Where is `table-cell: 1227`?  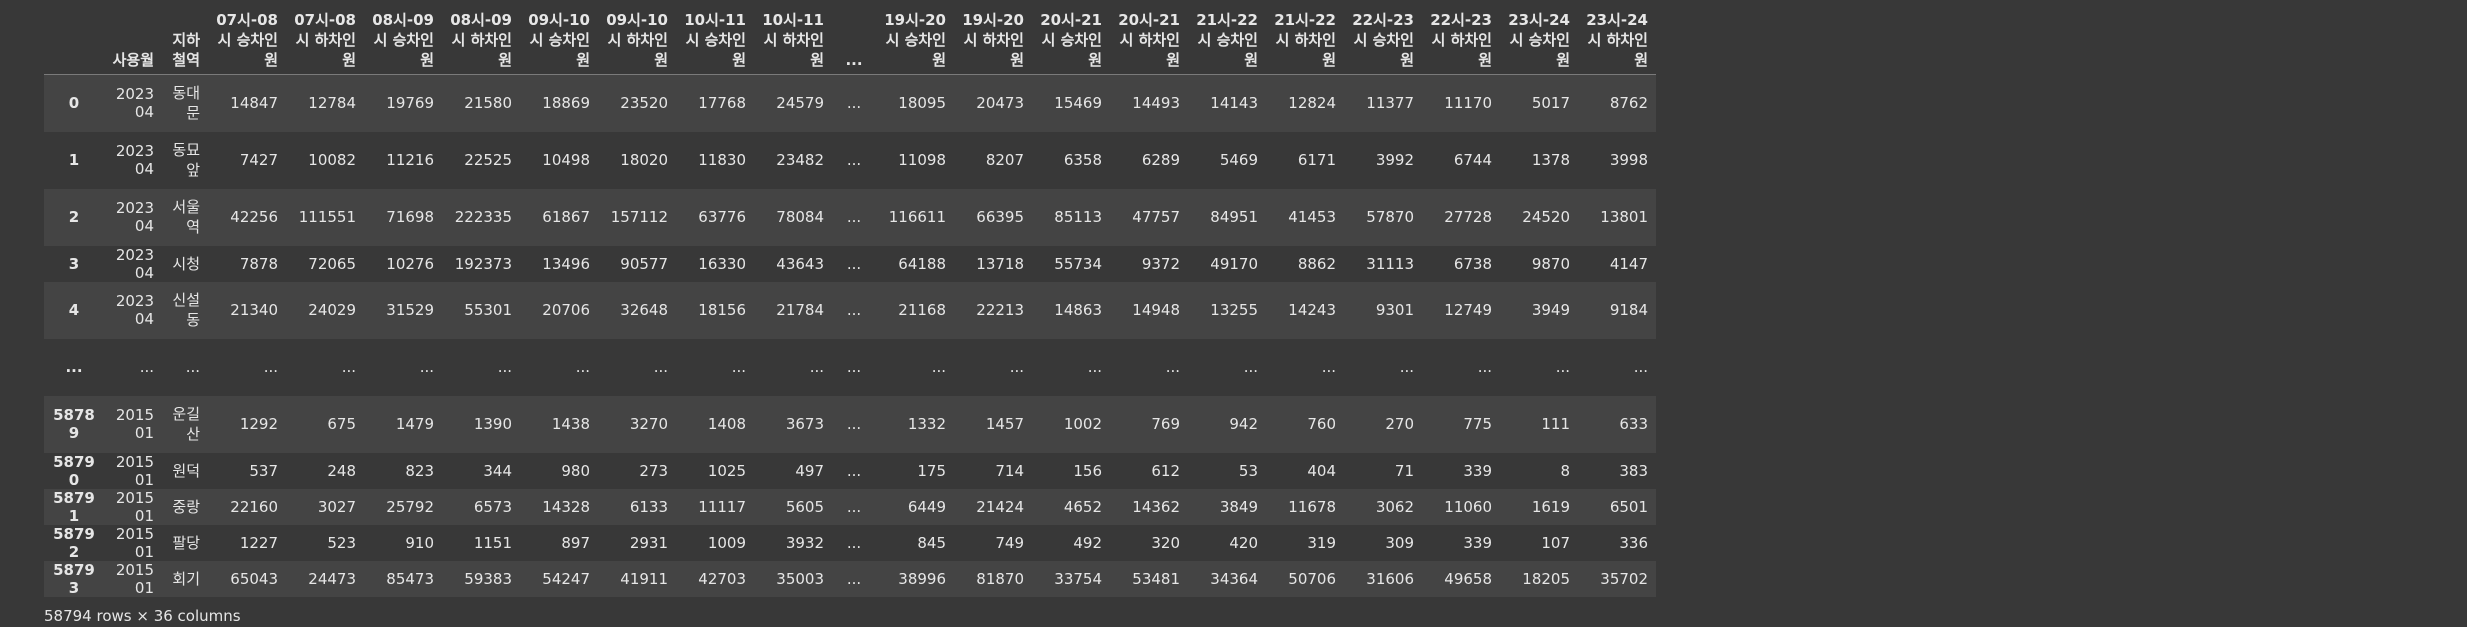 table-cell: 1227 is located at coordinates (258, 542).